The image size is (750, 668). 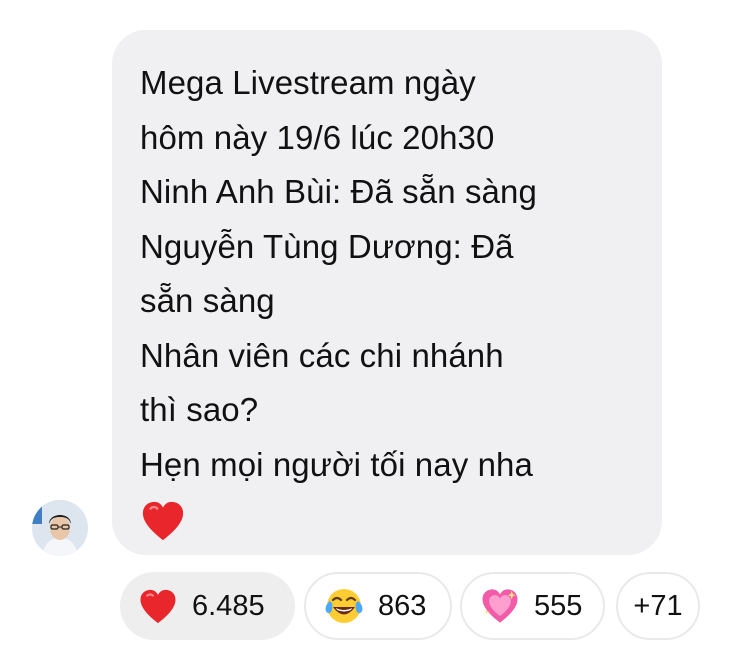 What do you see at coordinates (327, 246) in the screenshot?
I see `message-line: Nguyễn Tùng Dương: Đã` at bounding box center [327, 246].